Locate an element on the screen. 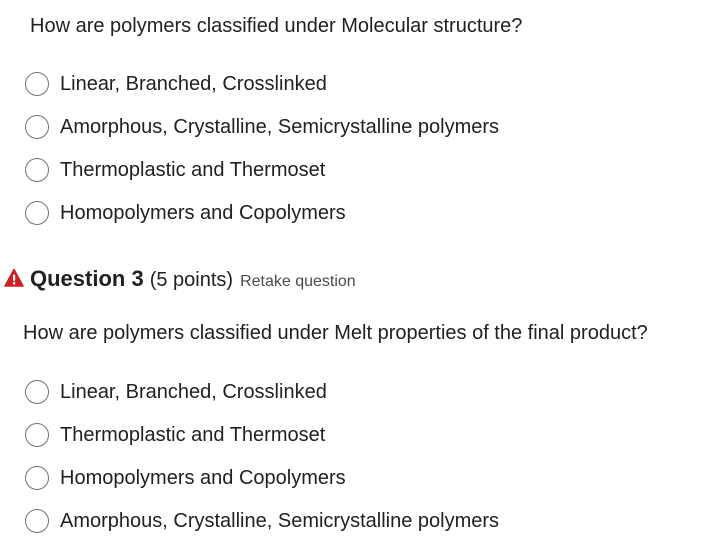 The height and width of the screenshot is (554, 706). question-title: Question 3 is located at coordinates (87, 278).